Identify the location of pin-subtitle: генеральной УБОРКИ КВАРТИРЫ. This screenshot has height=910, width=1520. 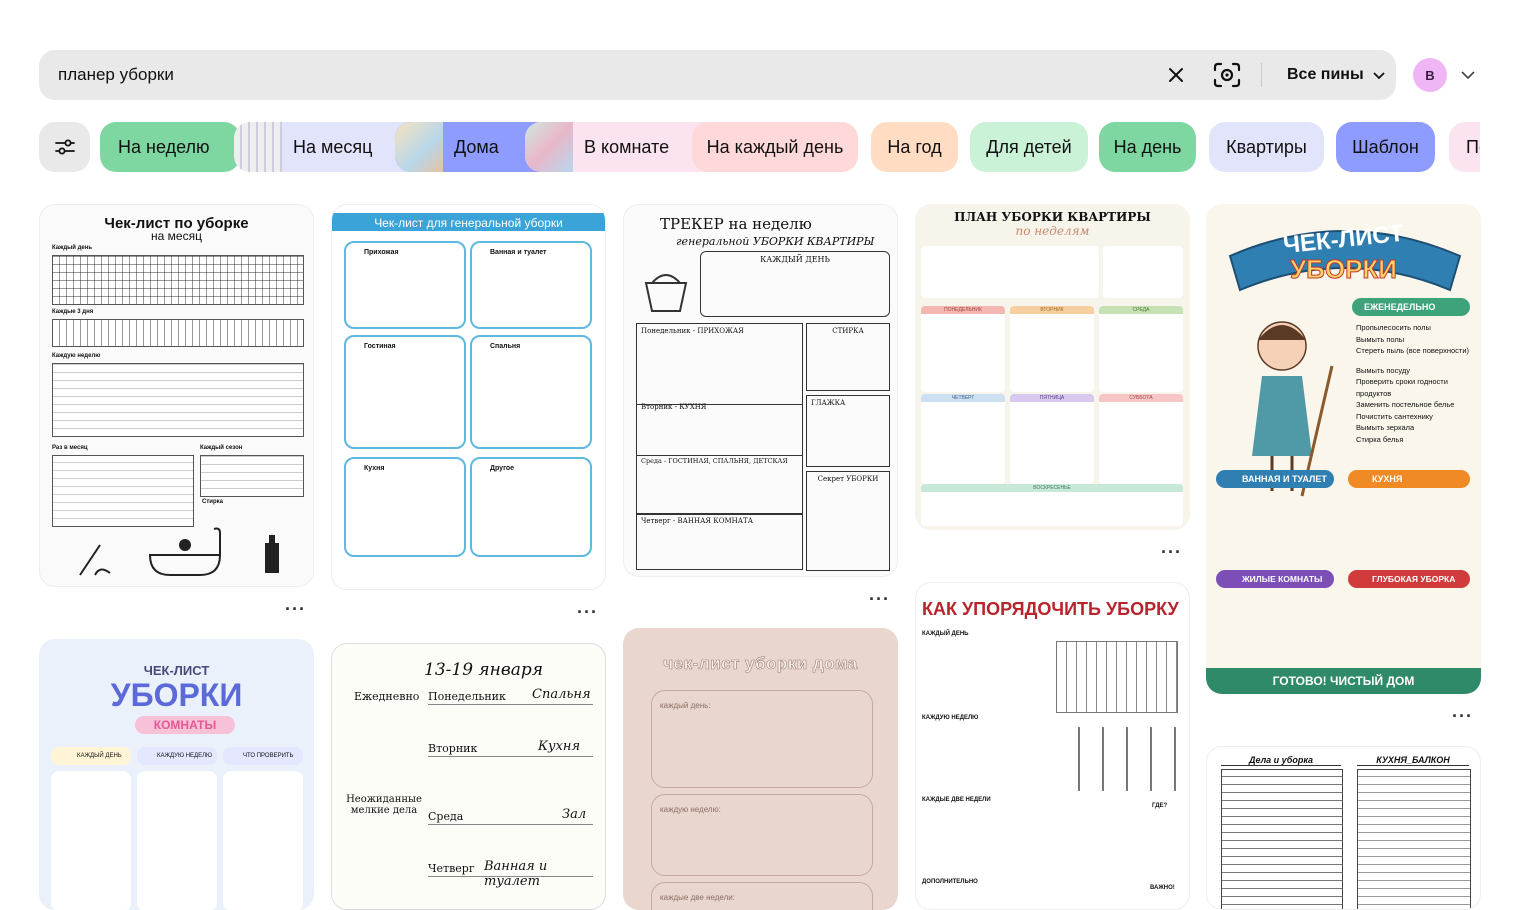
(775, 241).